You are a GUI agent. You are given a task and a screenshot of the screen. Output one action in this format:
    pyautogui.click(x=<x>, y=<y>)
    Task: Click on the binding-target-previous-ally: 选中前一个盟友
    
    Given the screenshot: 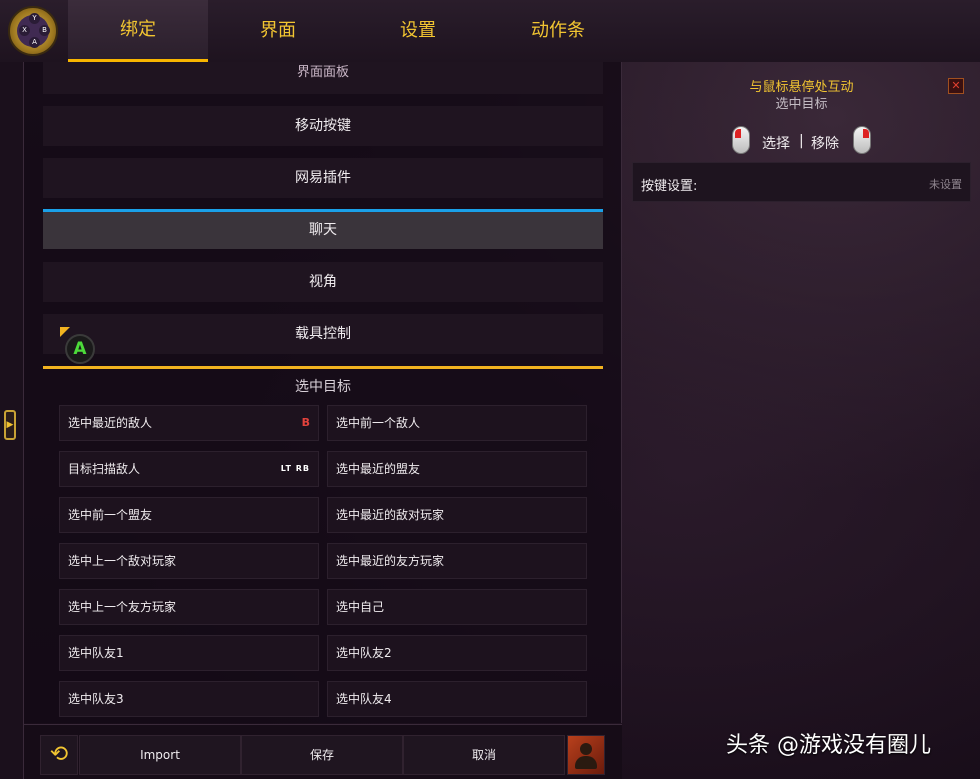 What is the action you would take?
    pyautogui.click(x=189, y=515)
    